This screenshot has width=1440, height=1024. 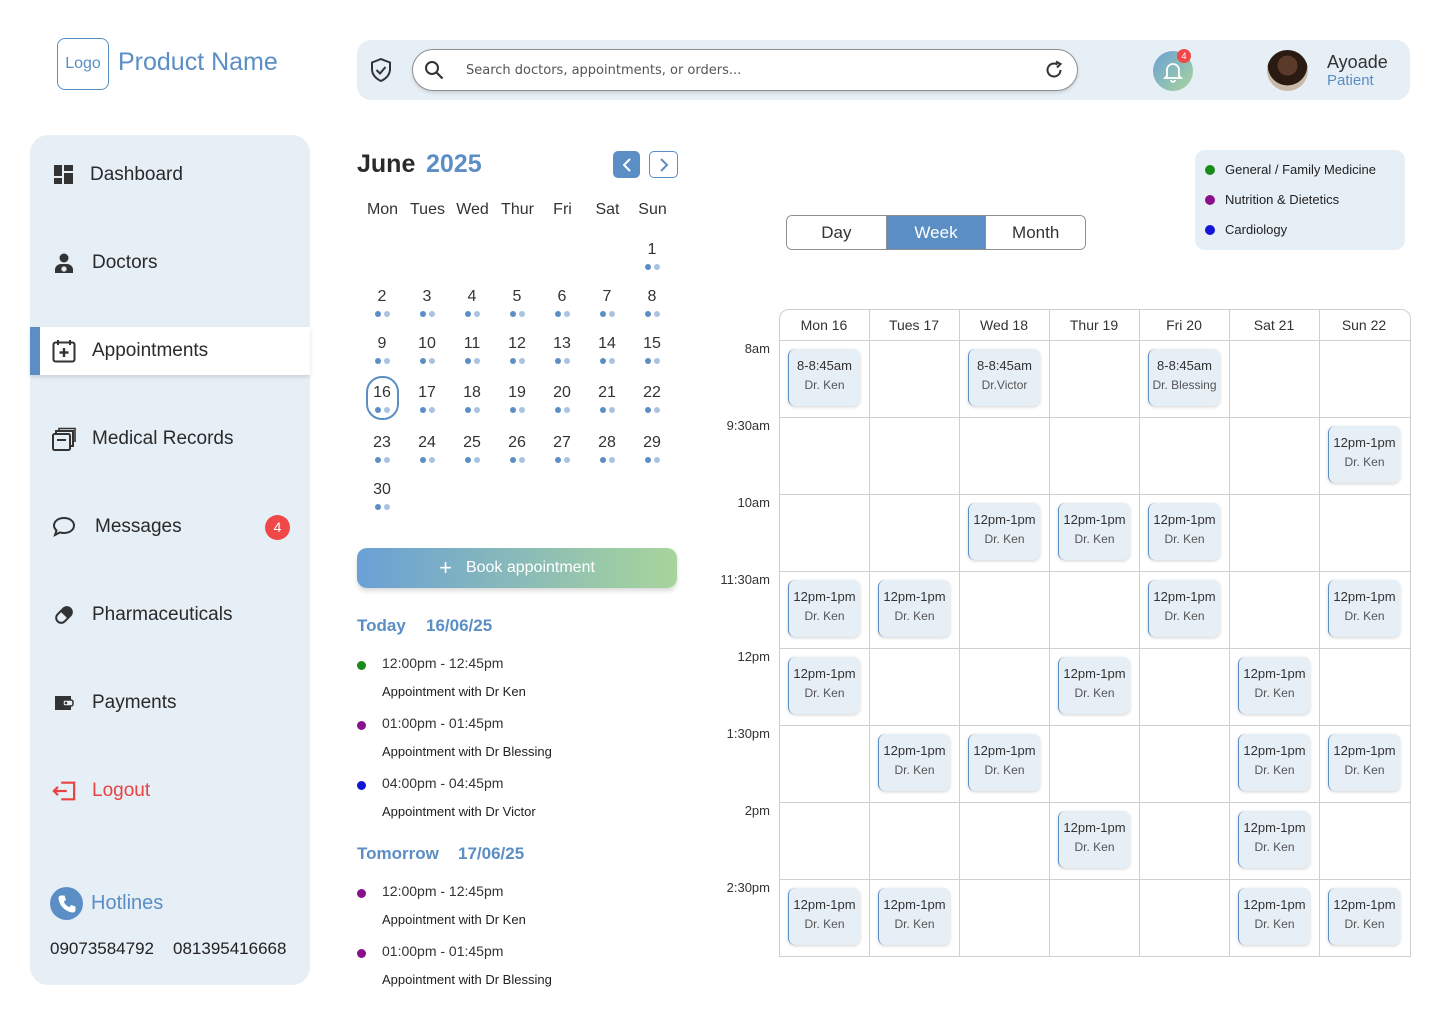 I want to click on selected-day-ring, so click(x=382, y=398).